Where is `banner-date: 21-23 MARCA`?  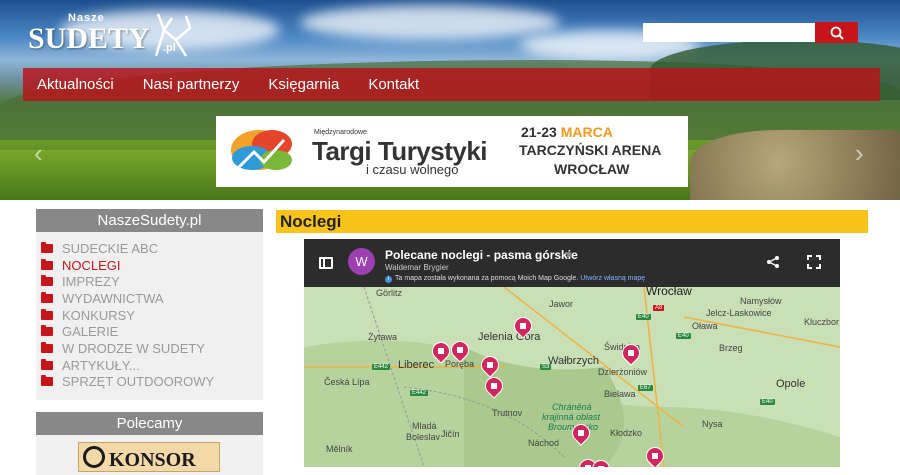 banner-date: 21-23 MARCA is located at coordinates (567, 132).